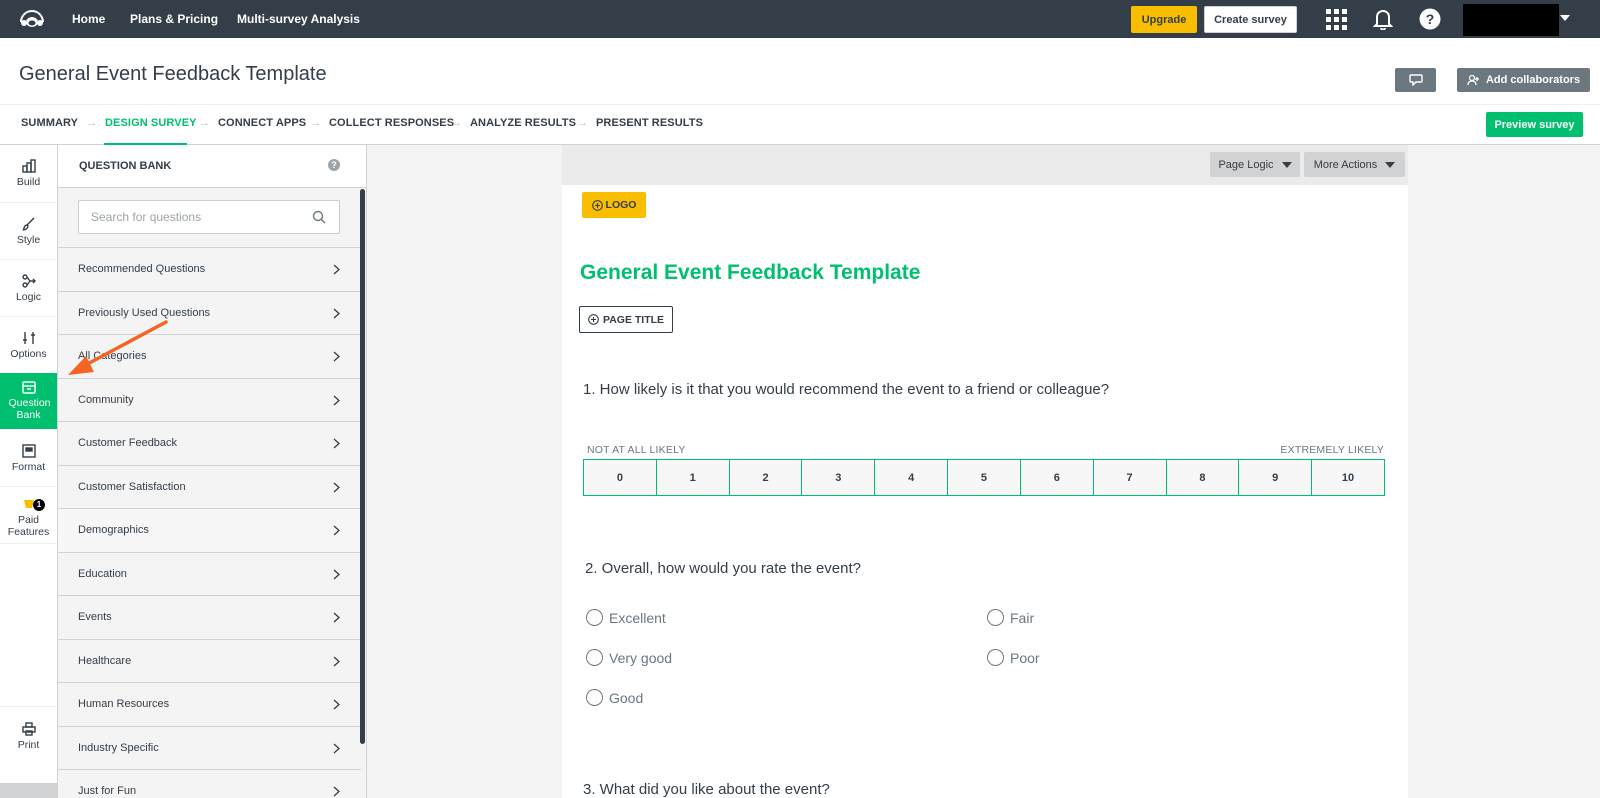 The height and width of the screenshot is (798, 1600). What do you see at coordinates (32, 19) in the screenshot?
I see `surveymonkey-logo-icon` at bounding box center [32, 19].